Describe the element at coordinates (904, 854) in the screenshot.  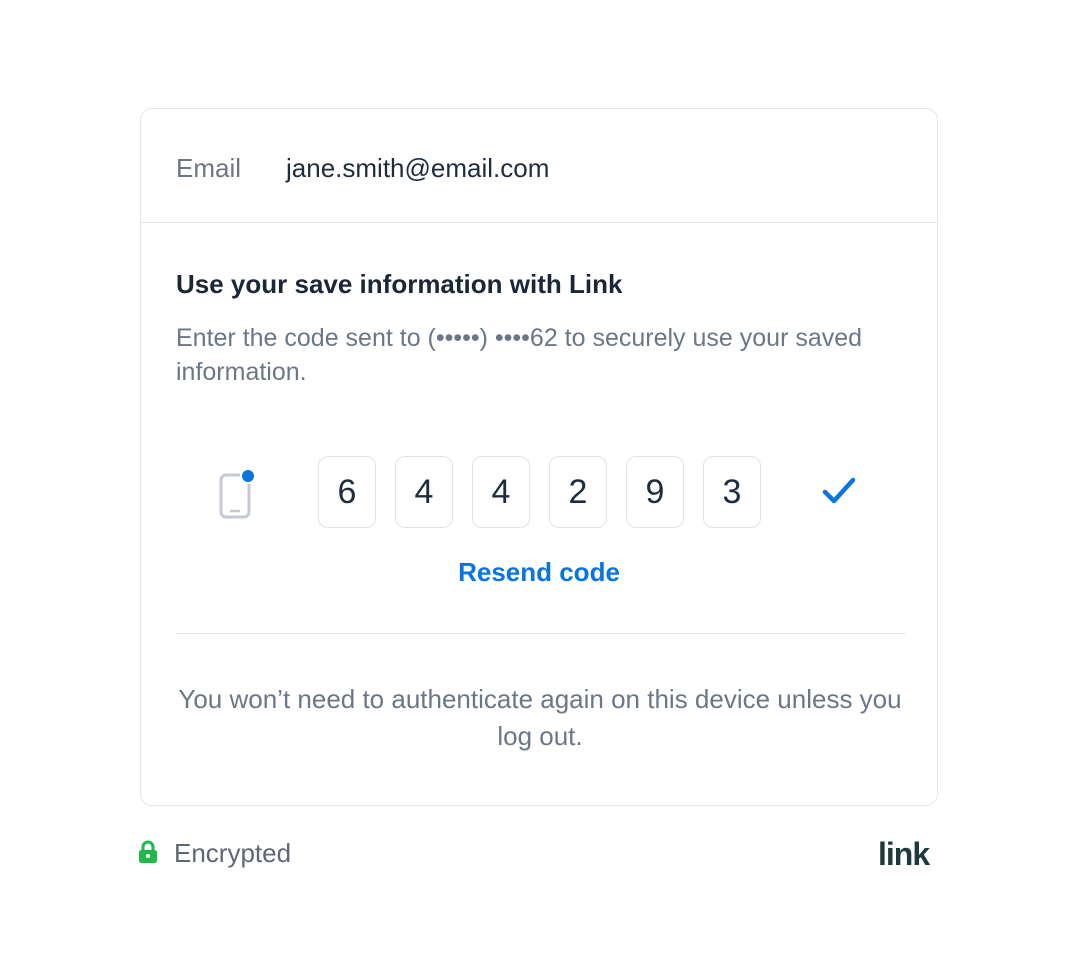
I see `link-logo: link` at that location.